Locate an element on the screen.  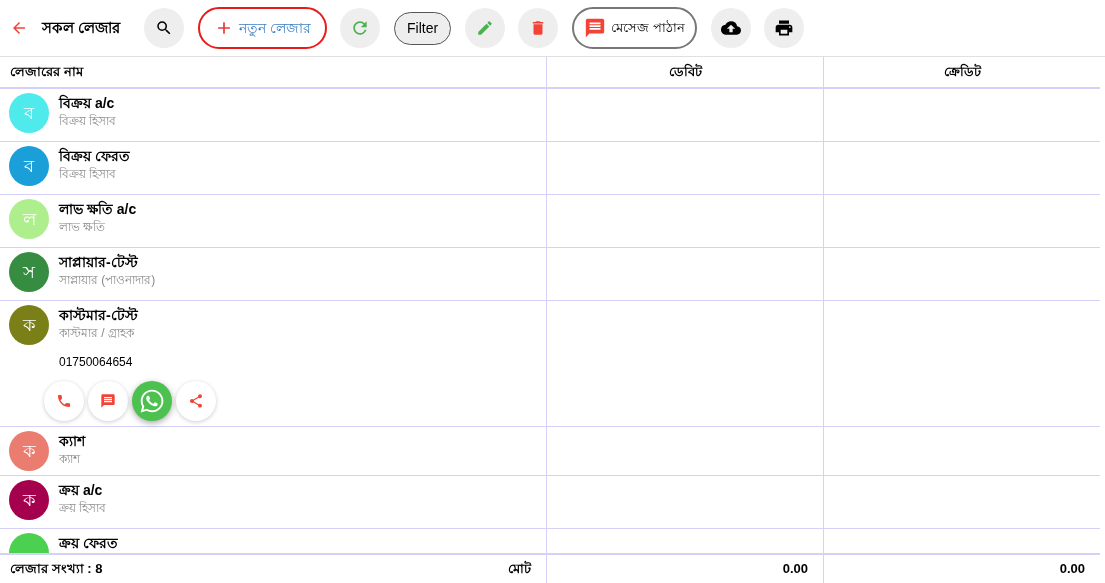
column-header: ডেবিট is located at coordinates (685, 72).